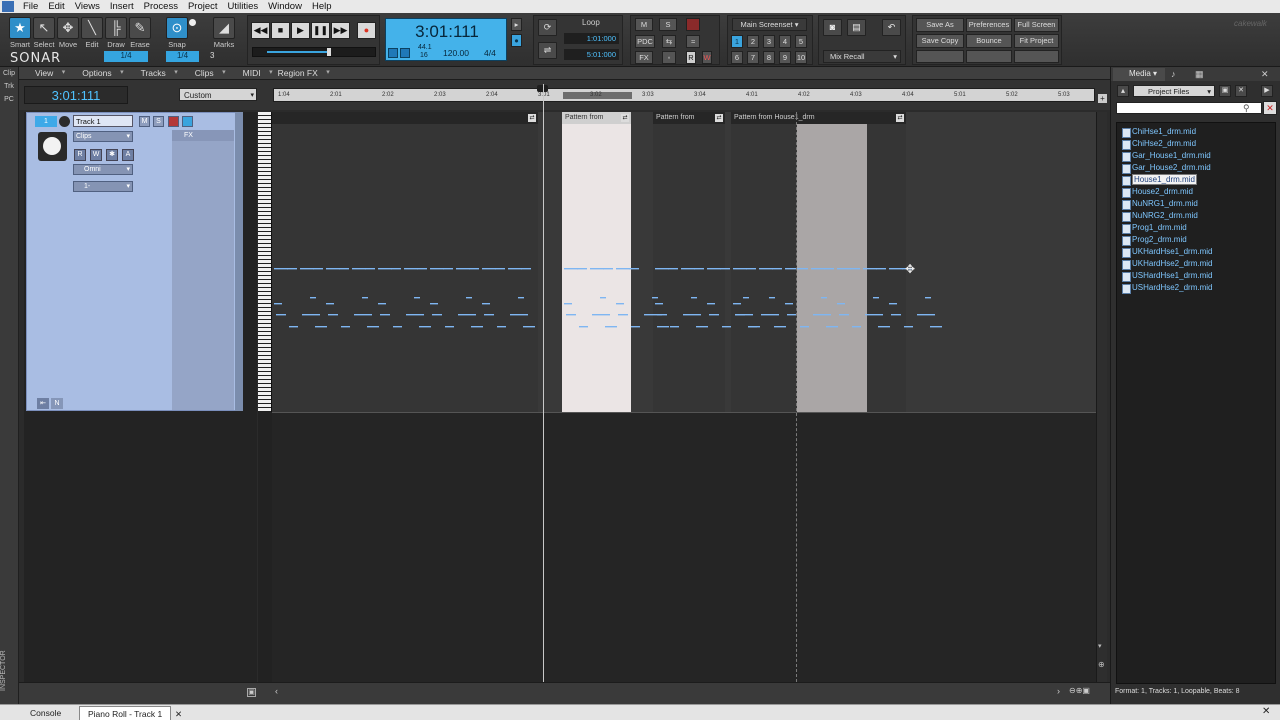  What do you see at coordinates (300, 30) in the screenshot?
I see `play-icon: ▶` at bounding box center [300, 30].